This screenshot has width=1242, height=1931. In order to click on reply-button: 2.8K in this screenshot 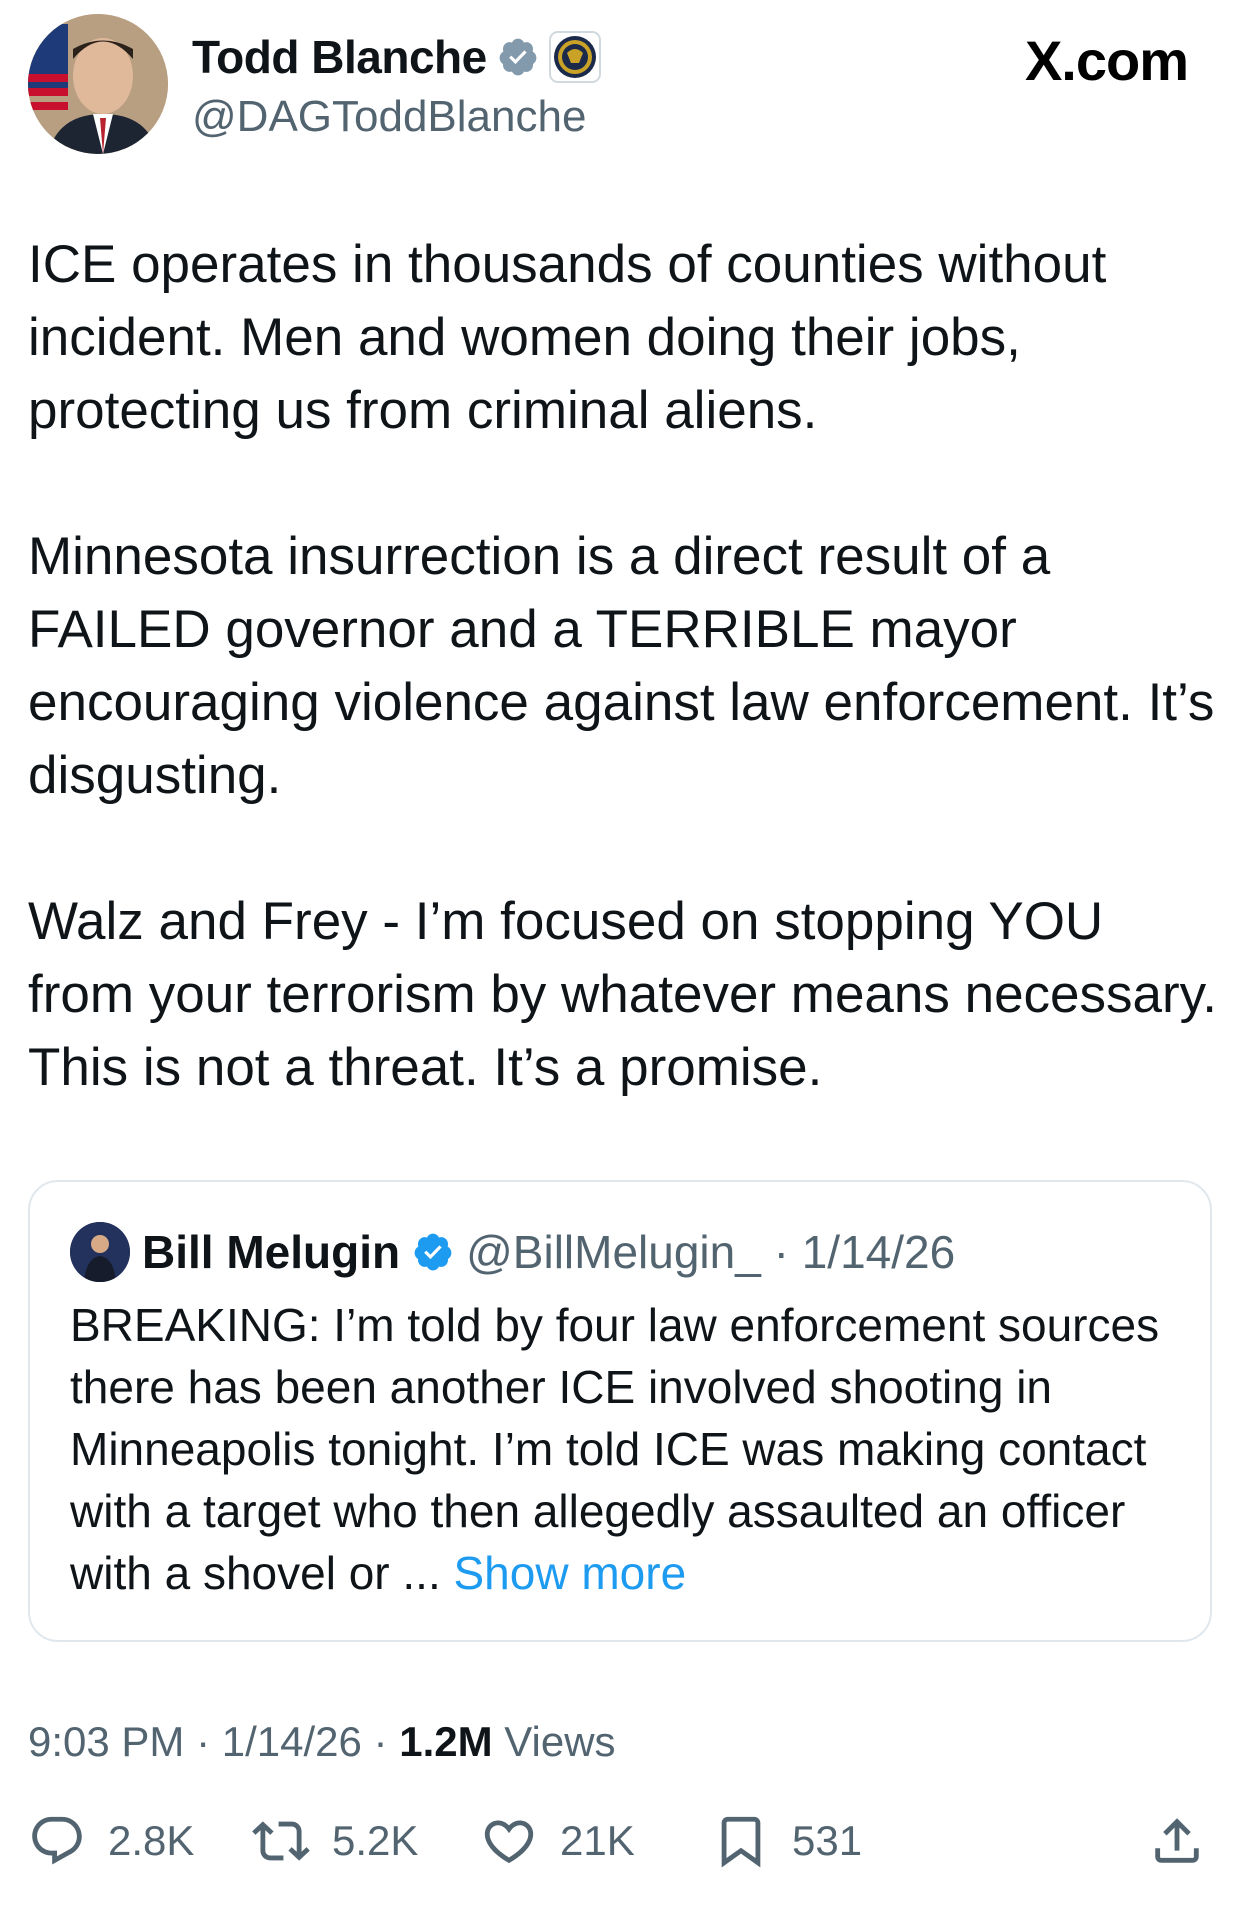, I will do `click(111, 1841)`.